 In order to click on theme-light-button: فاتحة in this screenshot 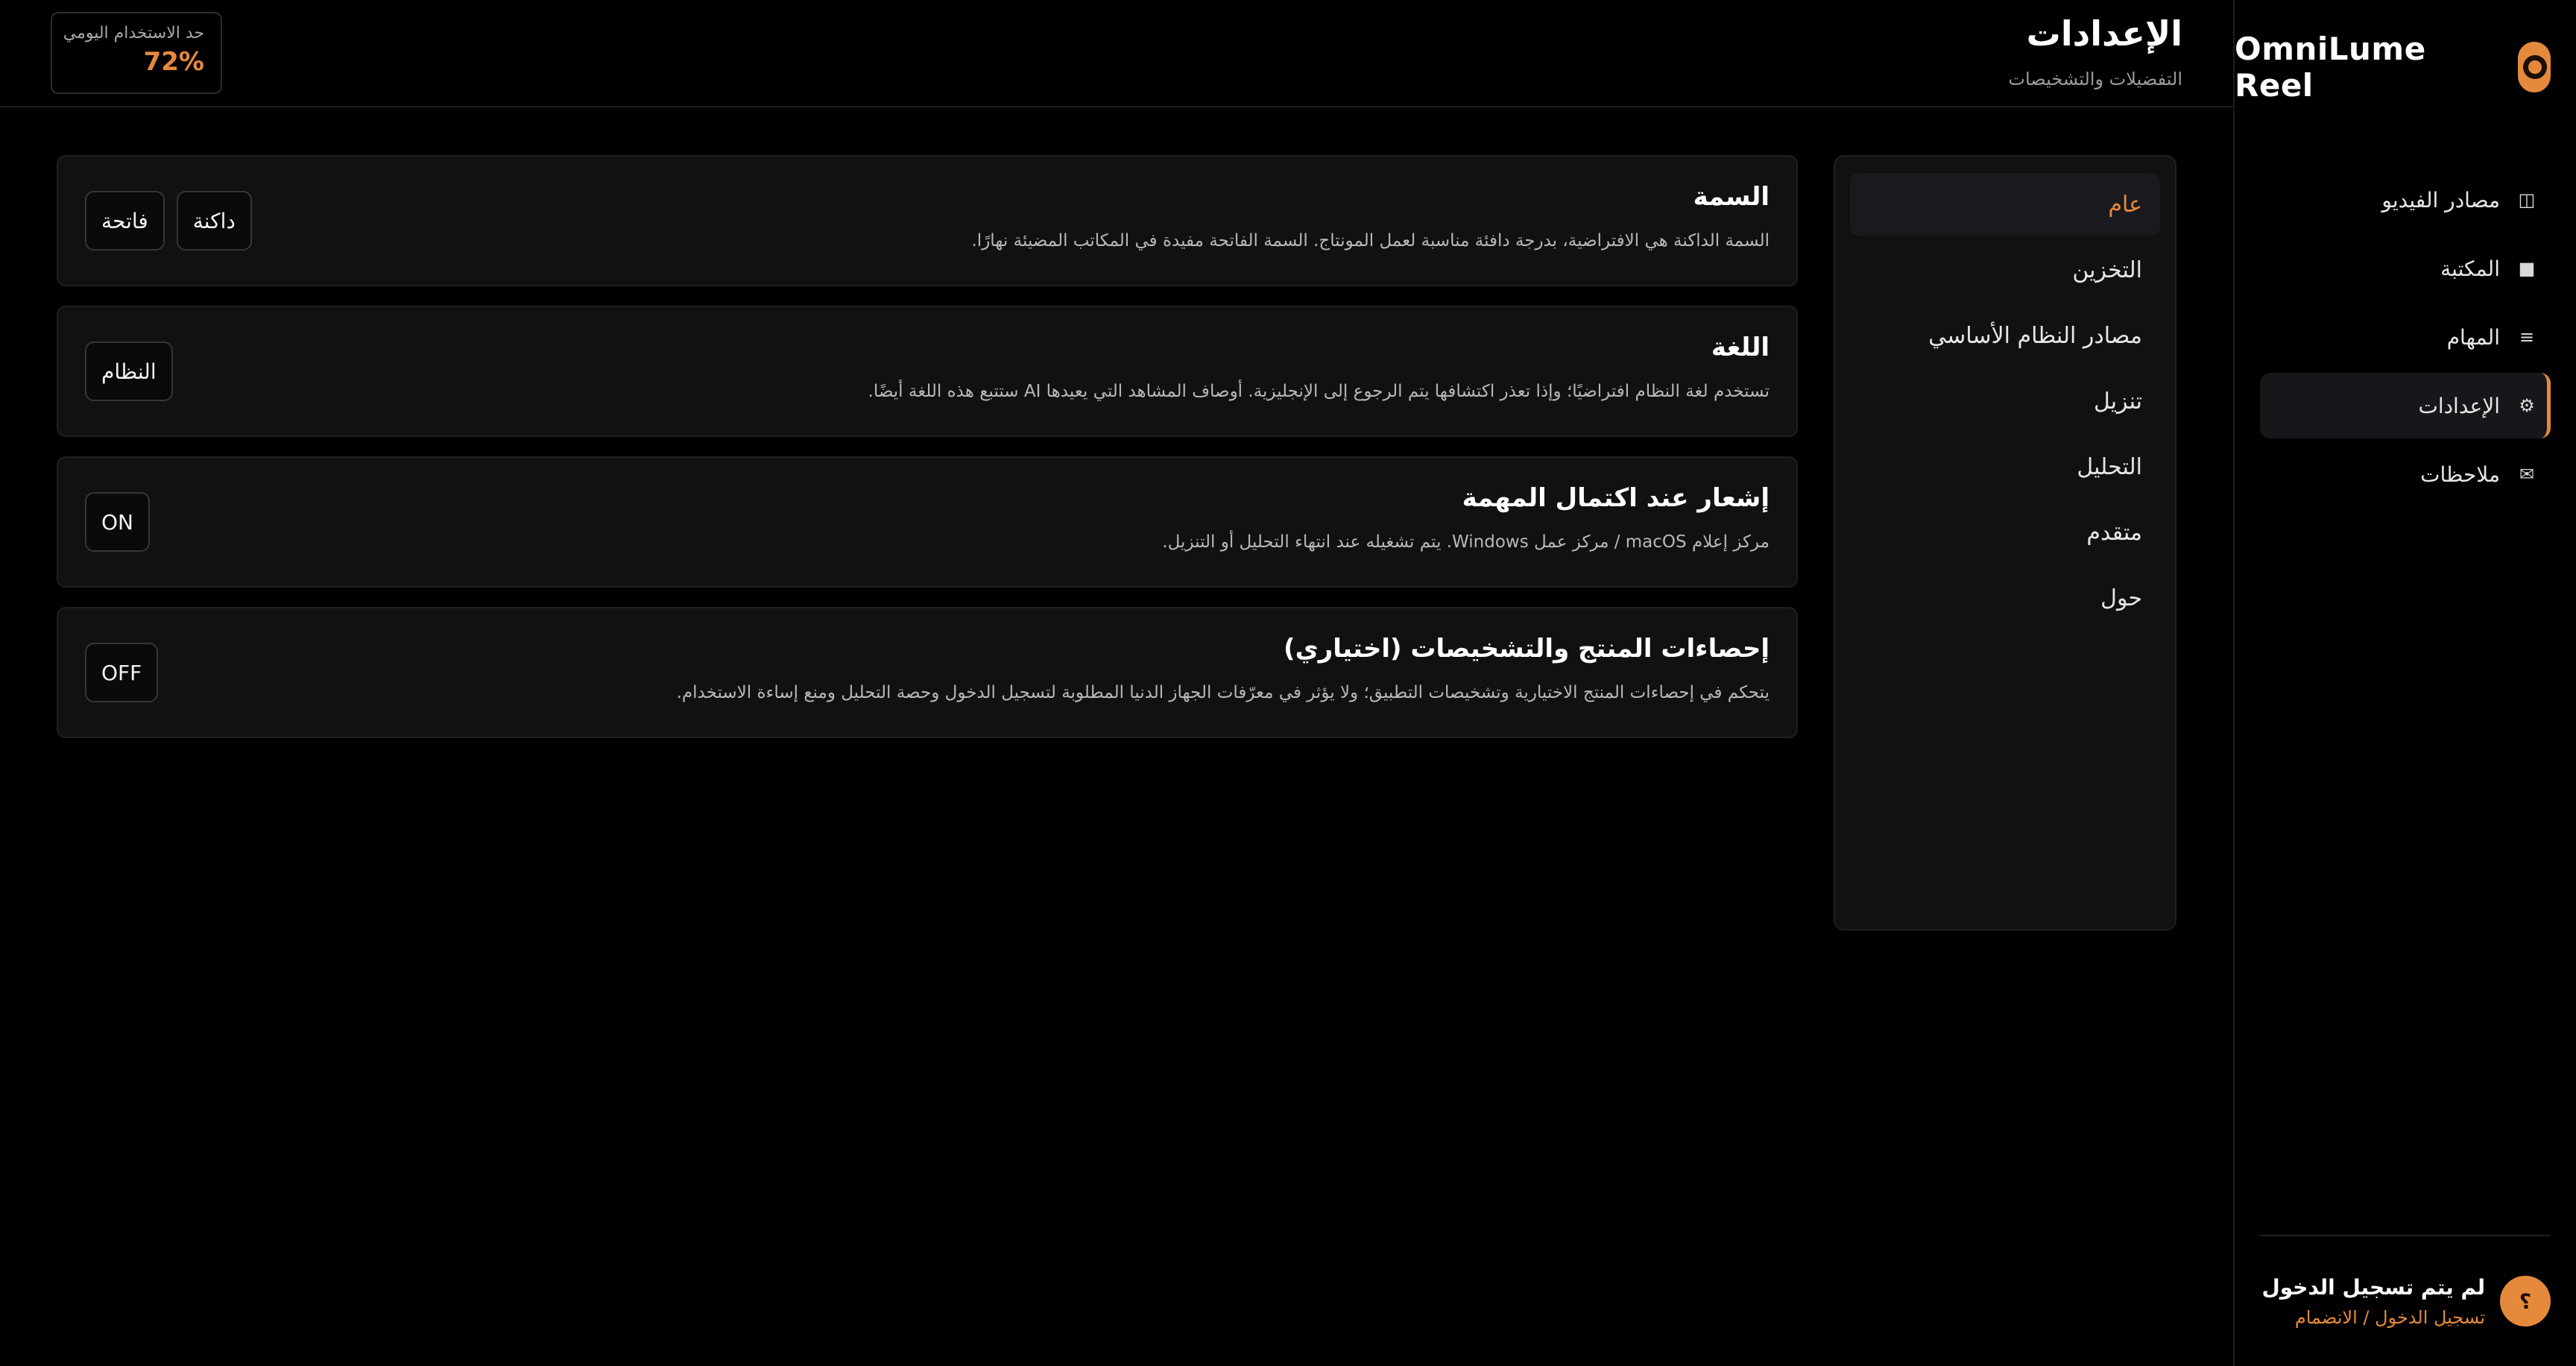, I will do `click(125, 221)`.